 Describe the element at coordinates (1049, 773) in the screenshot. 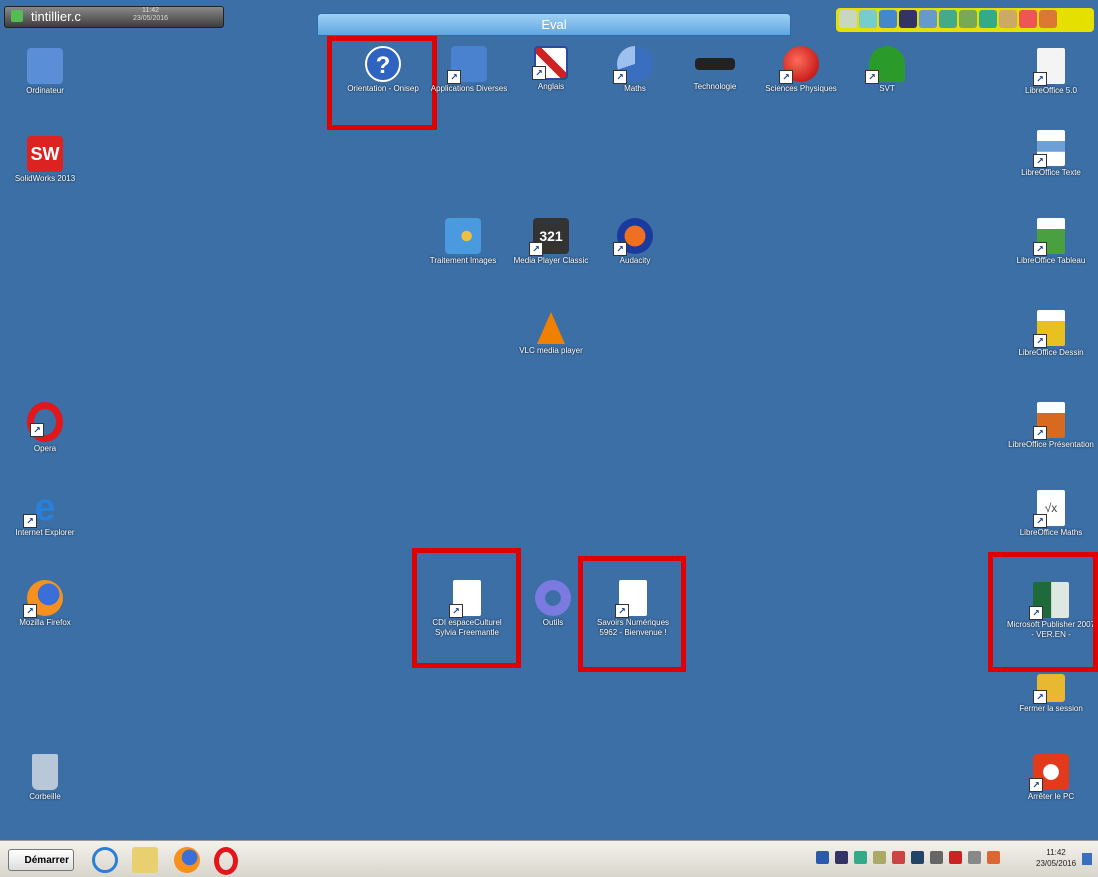

I see `power-icon: ↗` at that location.